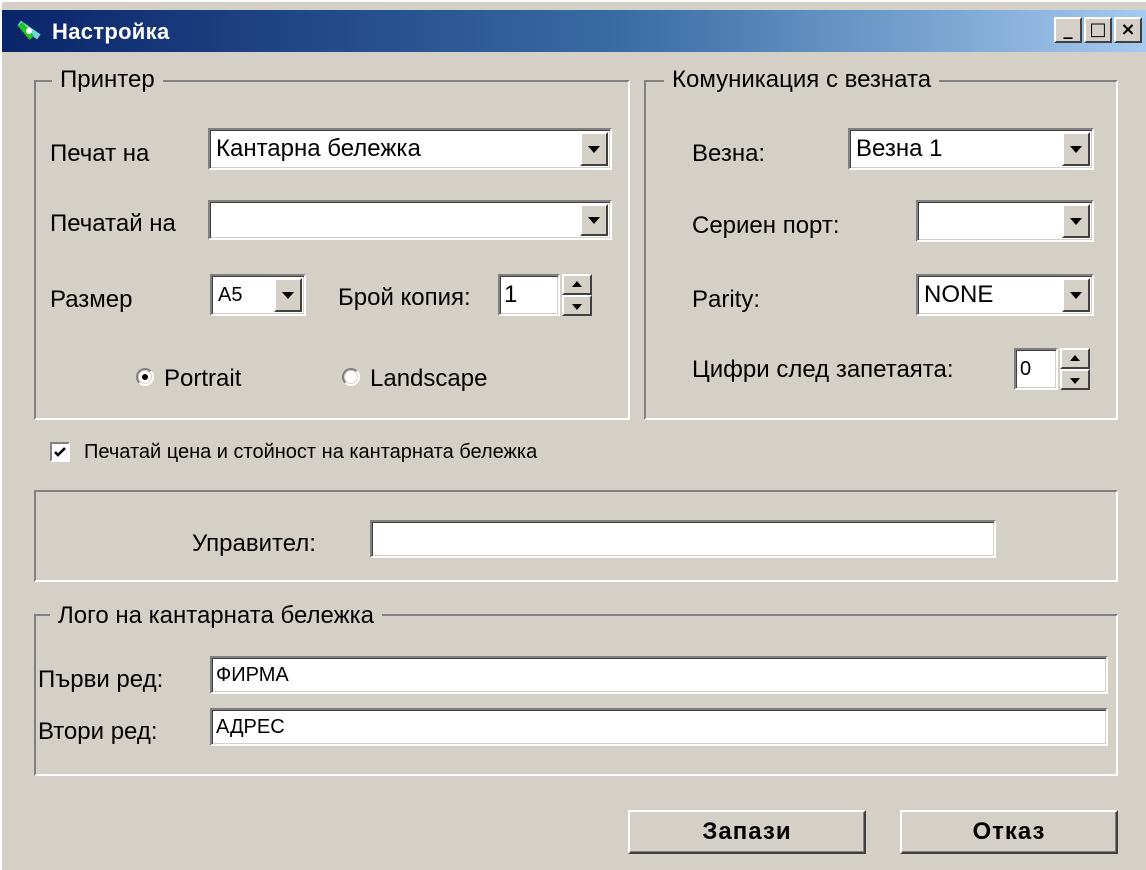  I want to click on minimize-button: _, so click(1068, 30).